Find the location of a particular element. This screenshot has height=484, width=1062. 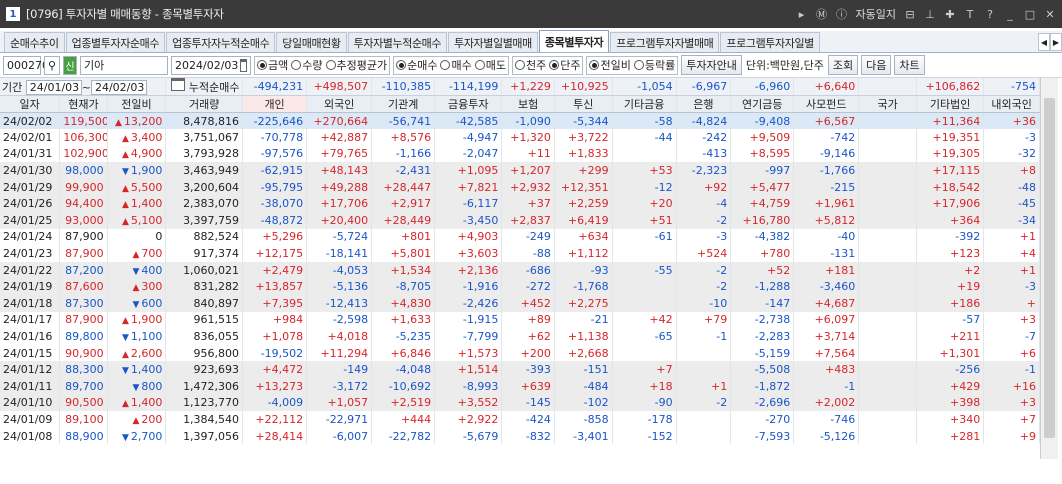

radio-quantity: 수량 is located at coordinates (307, 65).